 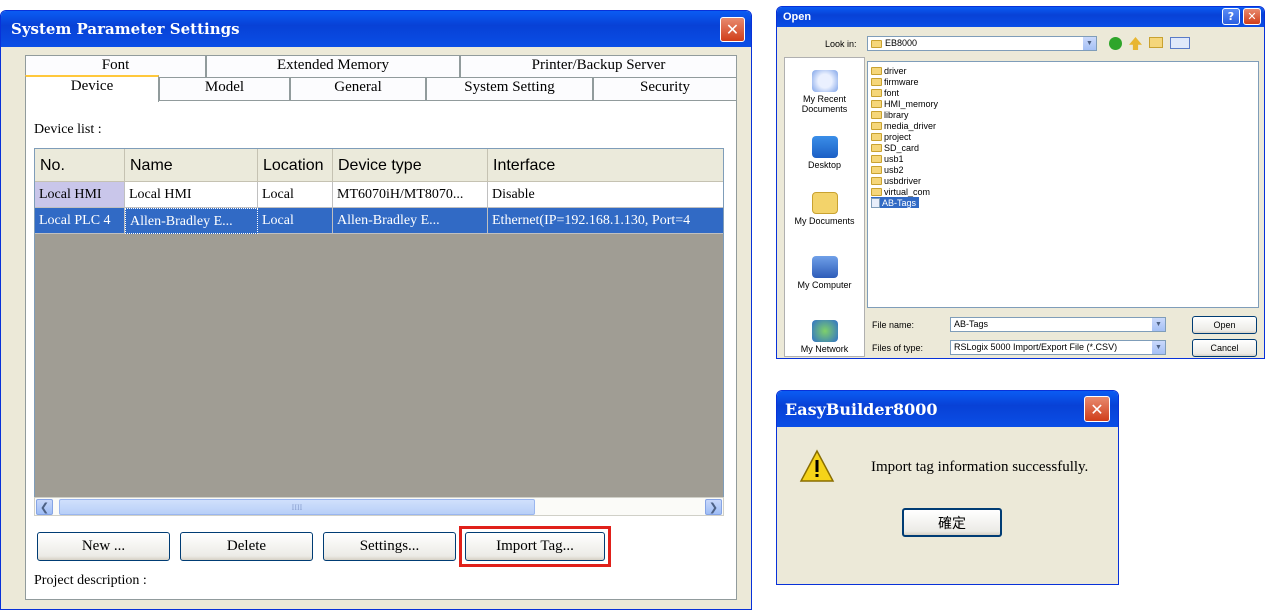 What do you see at coordinates (841, 44) in the screenshot?
I see `look-in-label: Look in:` at bounding box center [841, 44].